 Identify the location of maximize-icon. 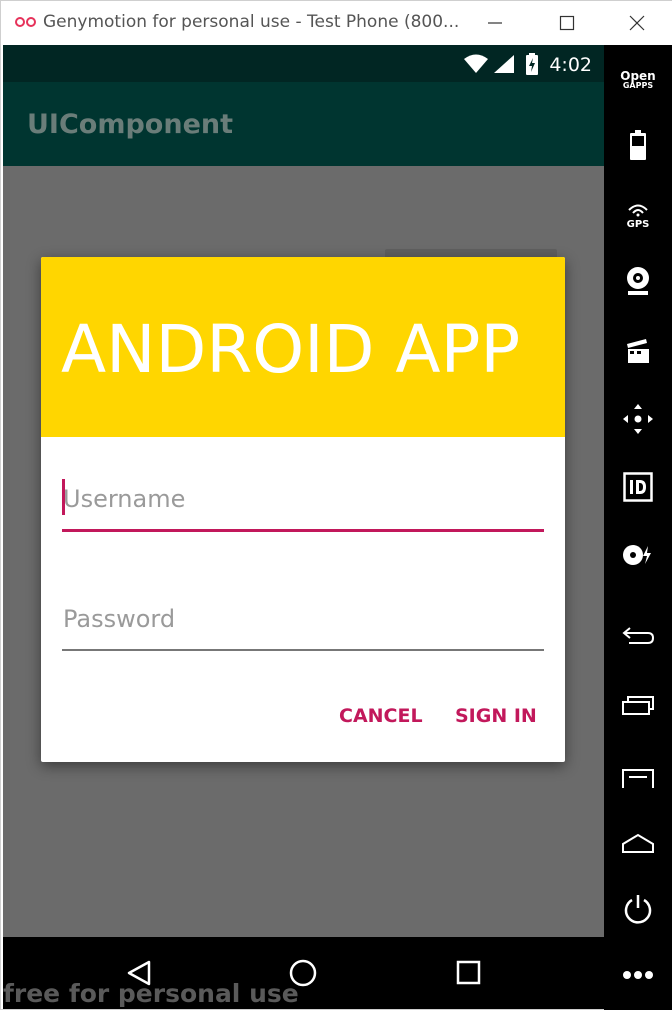
(567, 23).